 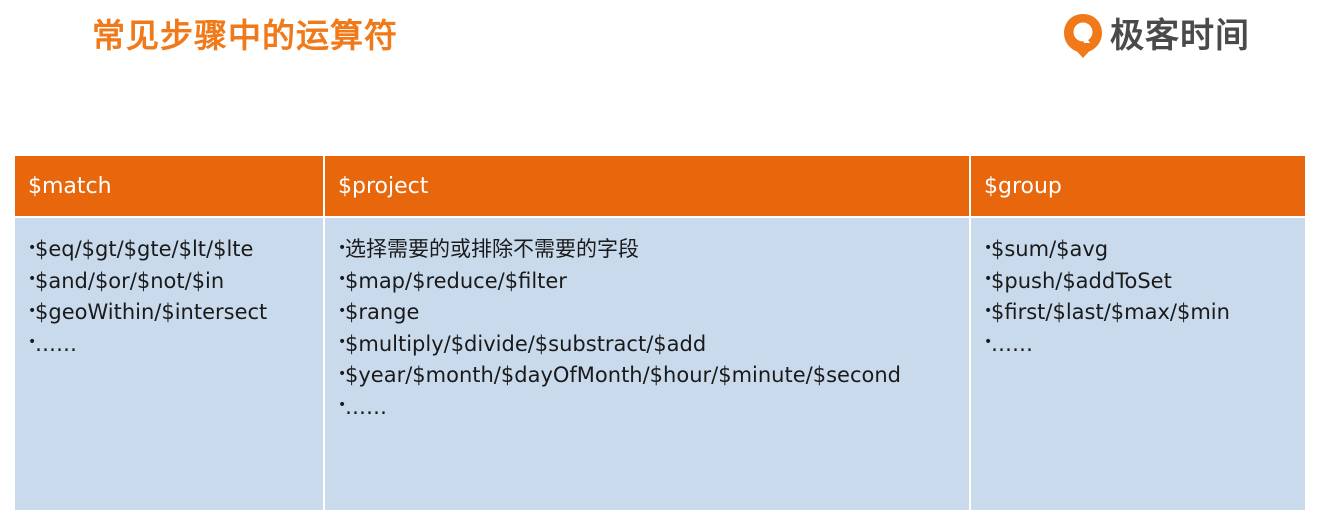 What do you see at coordinates (647, 186) in the screenshot?
I see `header-project: $project` at bounding box center [647, 186].